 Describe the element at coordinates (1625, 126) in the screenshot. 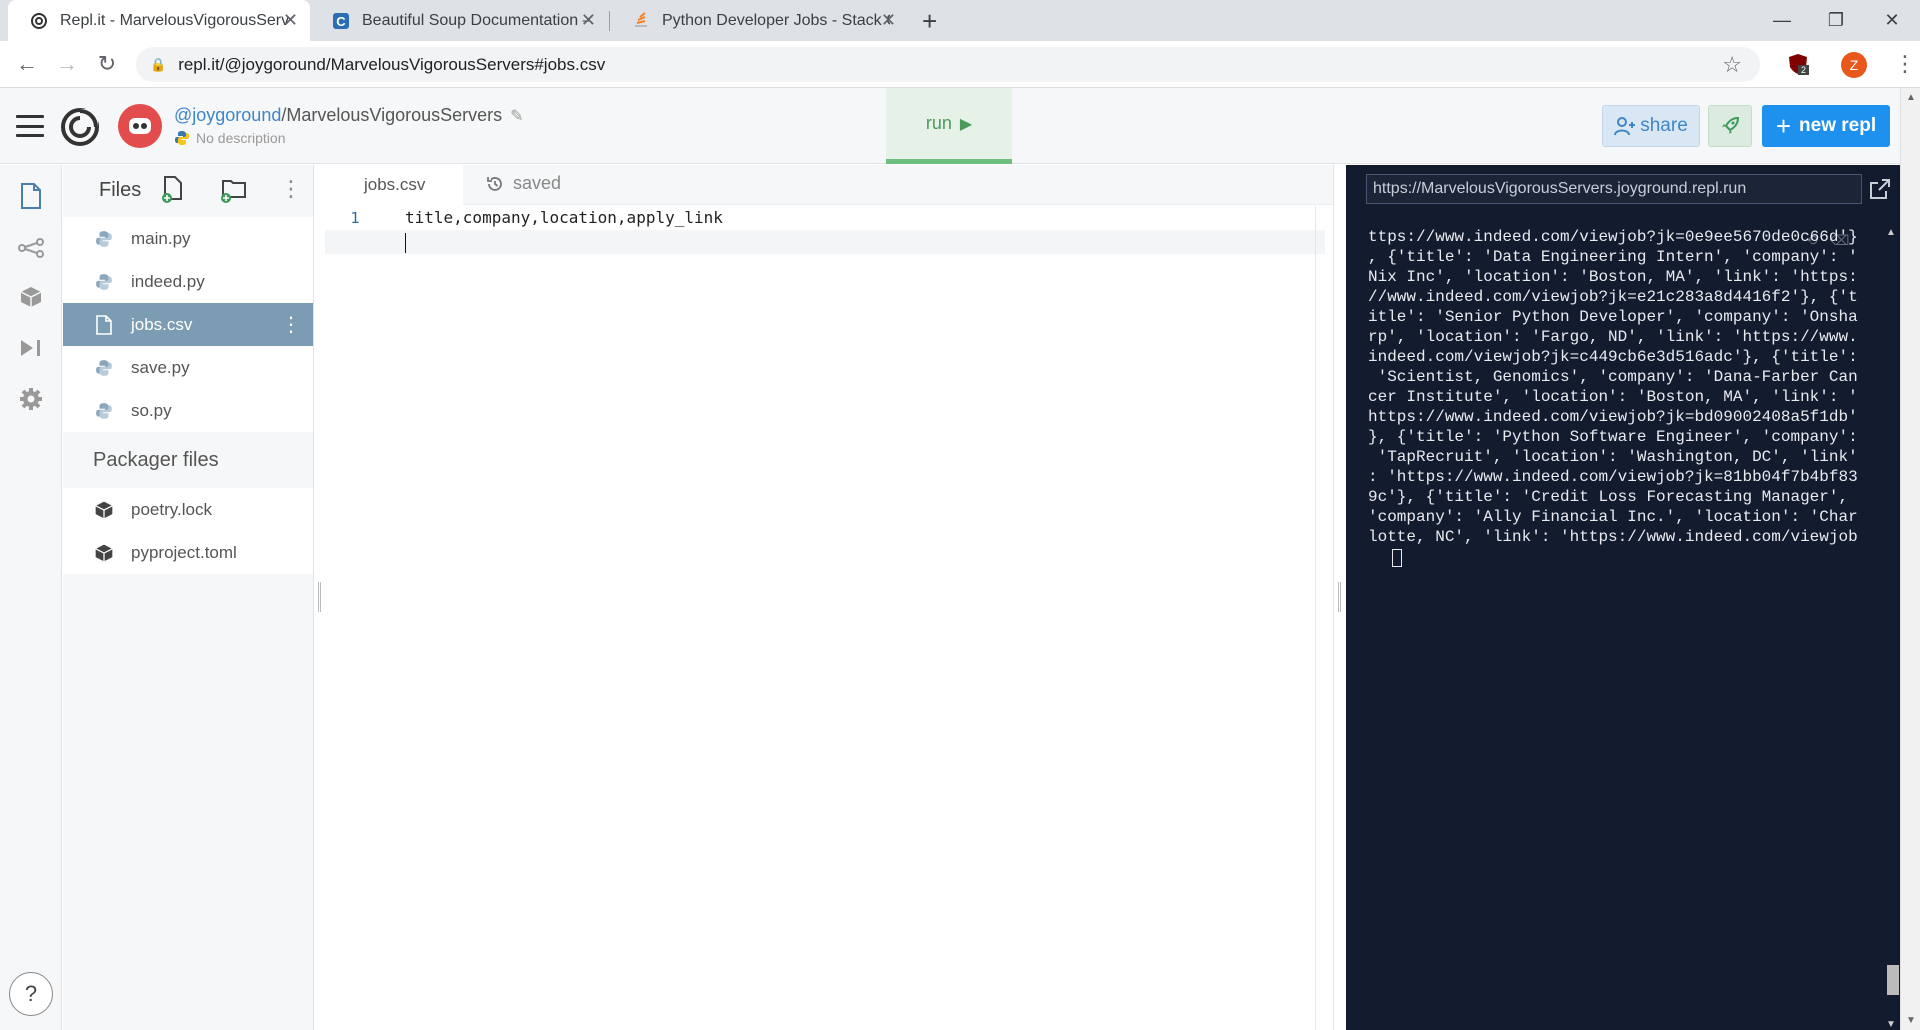

I see `add-user-icon` at that location.